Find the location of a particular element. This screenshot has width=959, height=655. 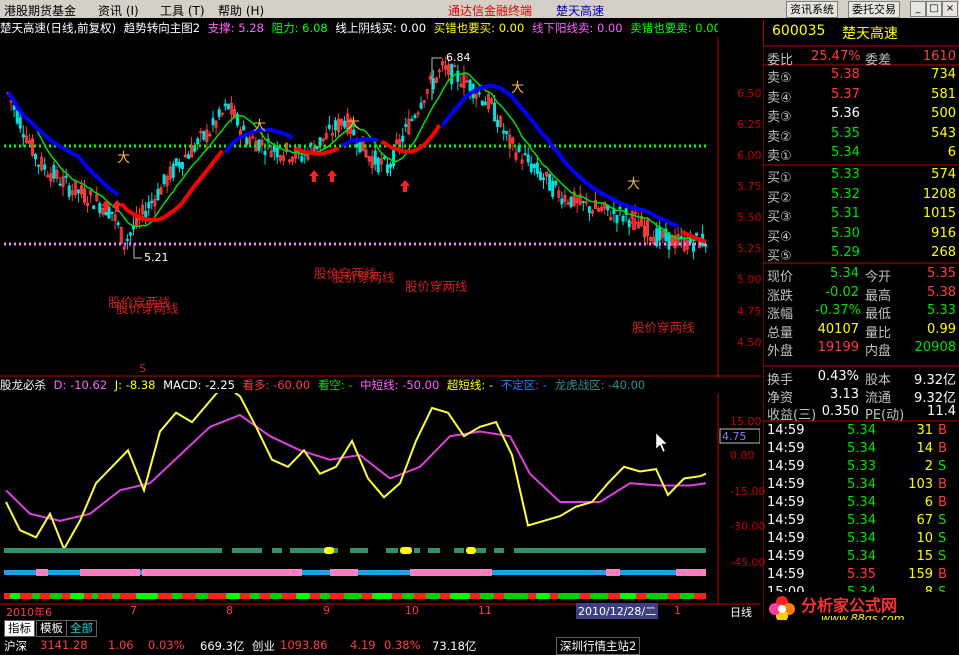

tick-row: 14:59 5.34 15 S is located at coordinates (859, 558).